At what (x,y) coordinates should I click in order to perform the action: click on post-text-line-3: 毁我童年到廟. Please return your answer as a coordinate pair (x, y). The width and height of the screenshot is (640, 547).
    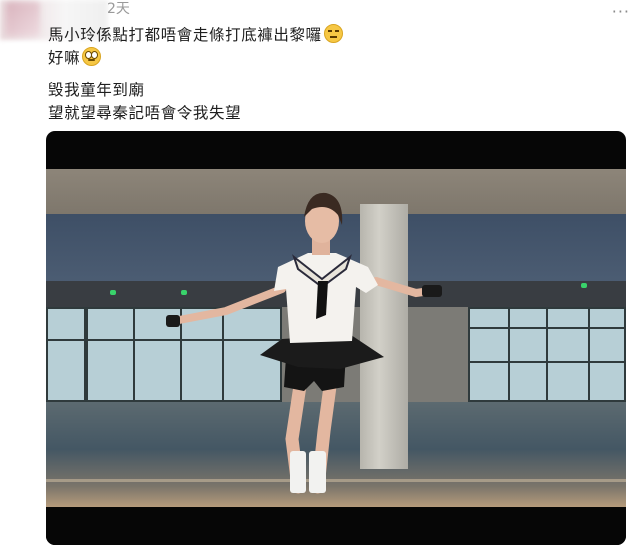
    Looking at the image, I should click on (96, 90).